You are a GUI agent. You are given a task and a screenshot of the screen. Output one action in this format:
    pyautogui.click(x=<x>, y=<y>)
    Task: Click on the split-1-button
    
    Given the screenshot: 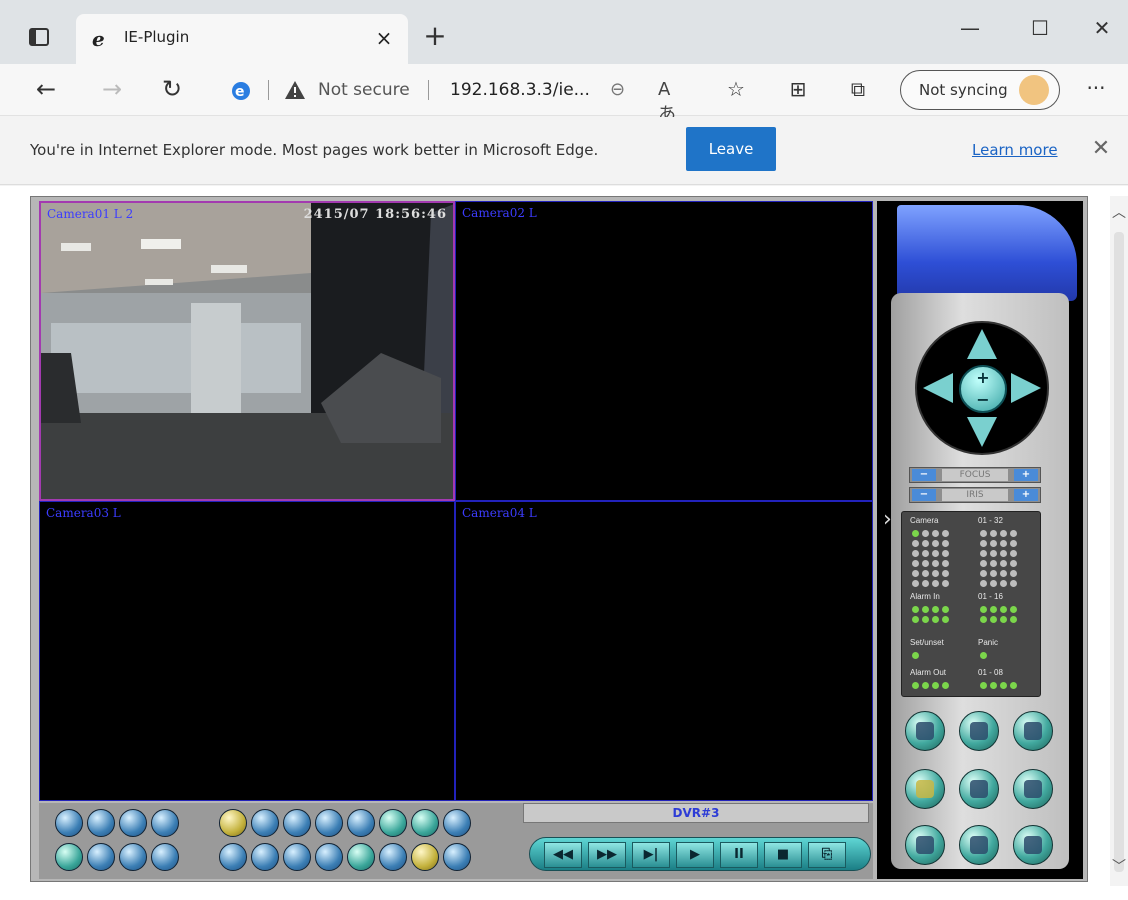 What is the action you would take?
    pyautogui.click(x=69, y=823)
    